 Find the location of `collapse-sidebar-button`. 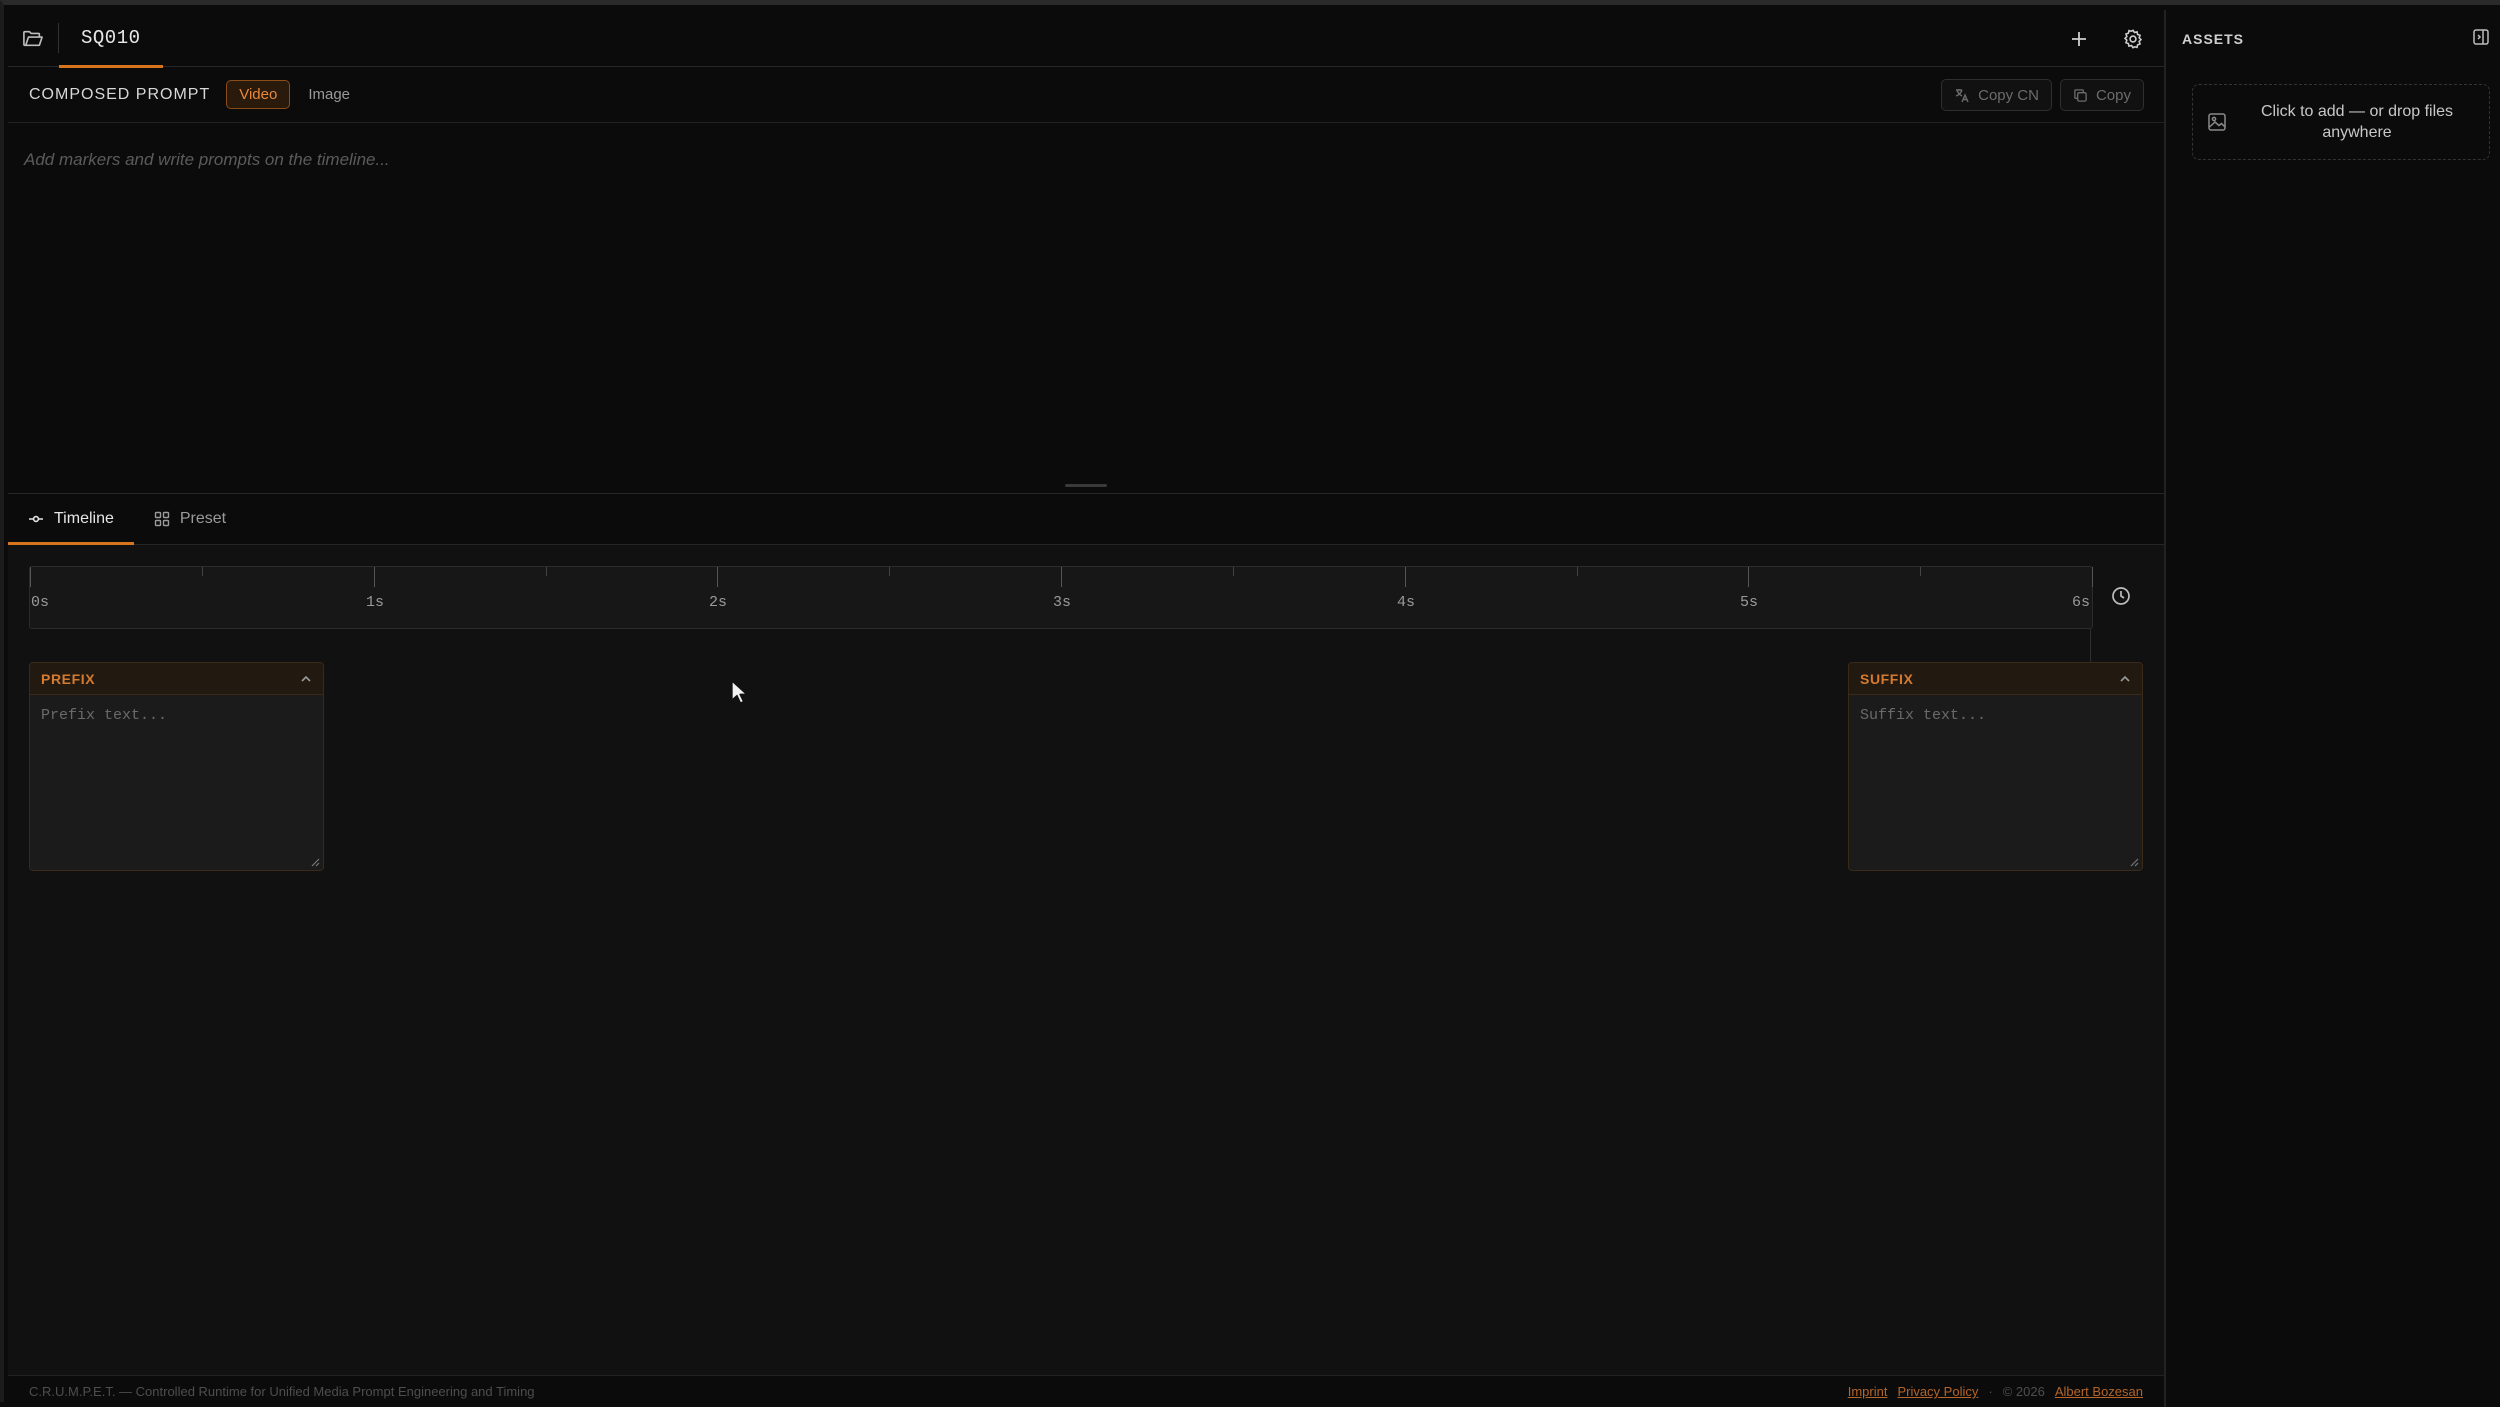

collapse-sidebar-button is located at coordinates (2481, 38).